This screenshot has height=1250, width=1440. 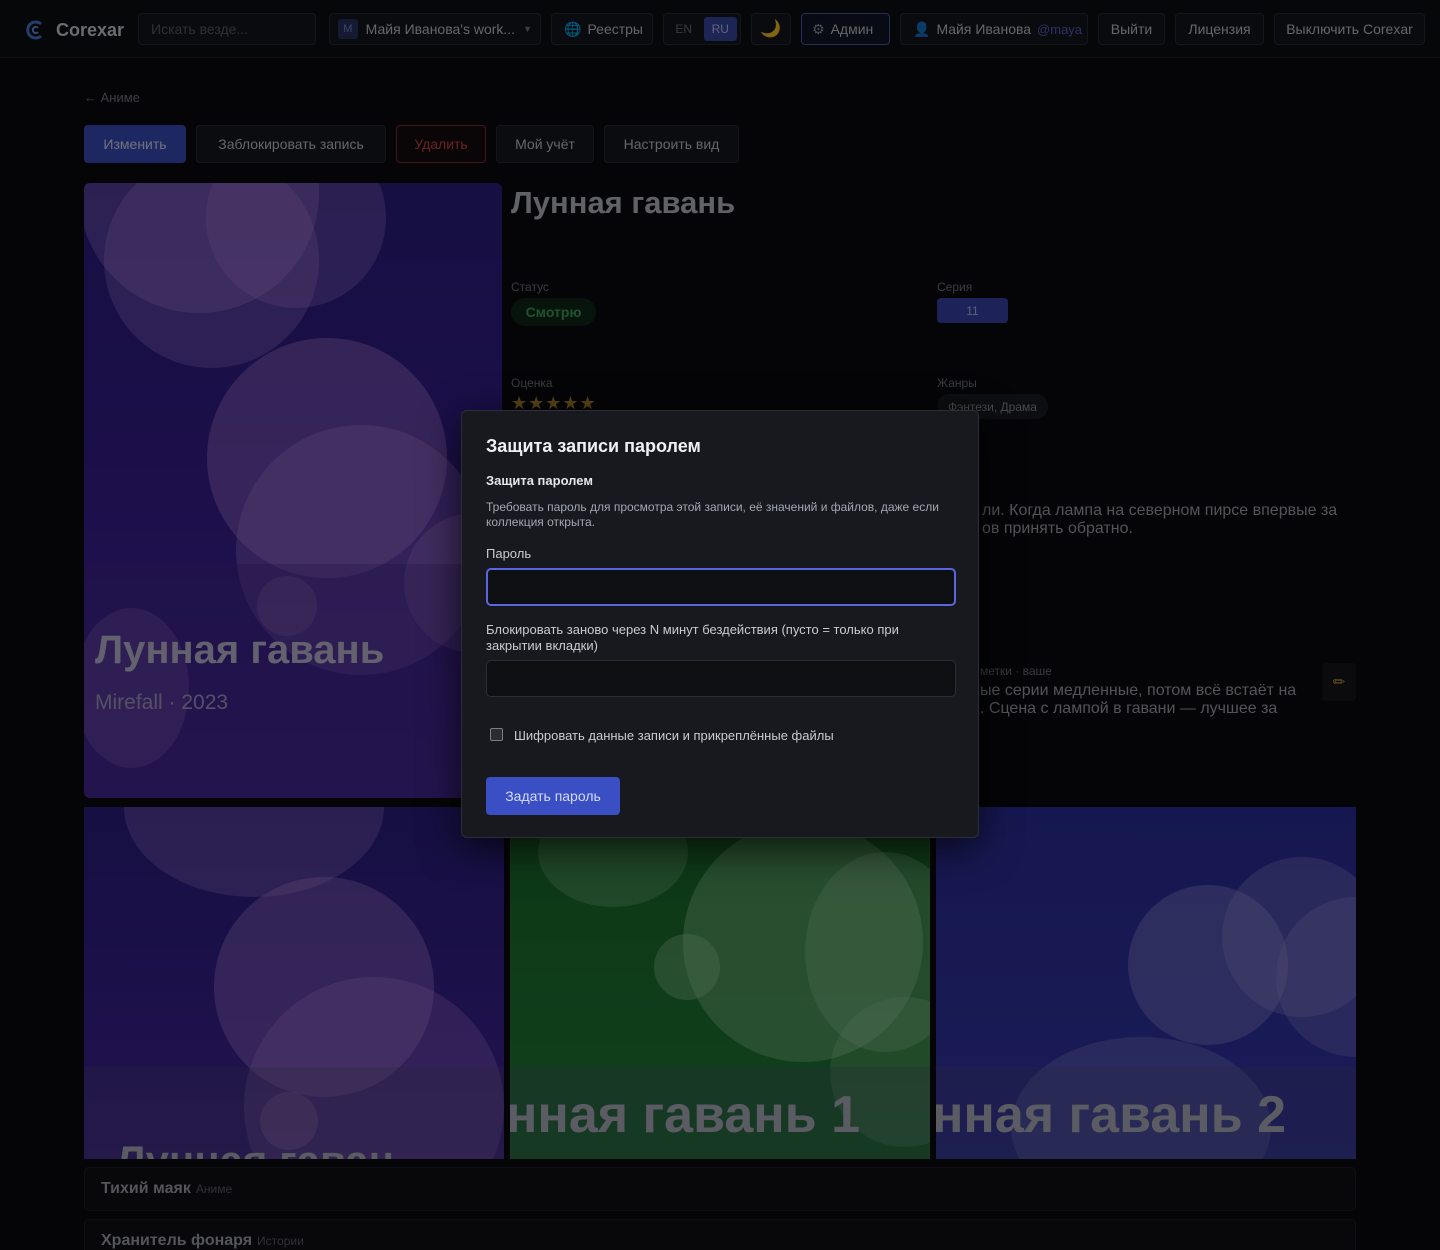 What do you see at coordinates (721, 678) in the screenshot?
I see `relock-minutes-input` at bounding box center [721, 678].